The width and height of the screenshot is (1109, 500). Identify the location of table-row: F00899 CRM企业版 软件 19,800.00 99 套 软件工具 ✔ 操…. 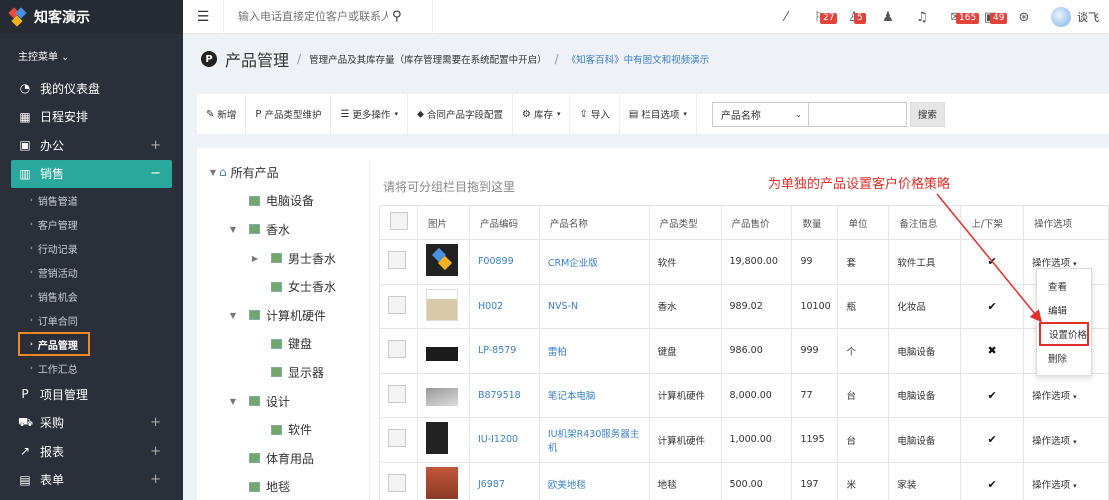
(744, 262).